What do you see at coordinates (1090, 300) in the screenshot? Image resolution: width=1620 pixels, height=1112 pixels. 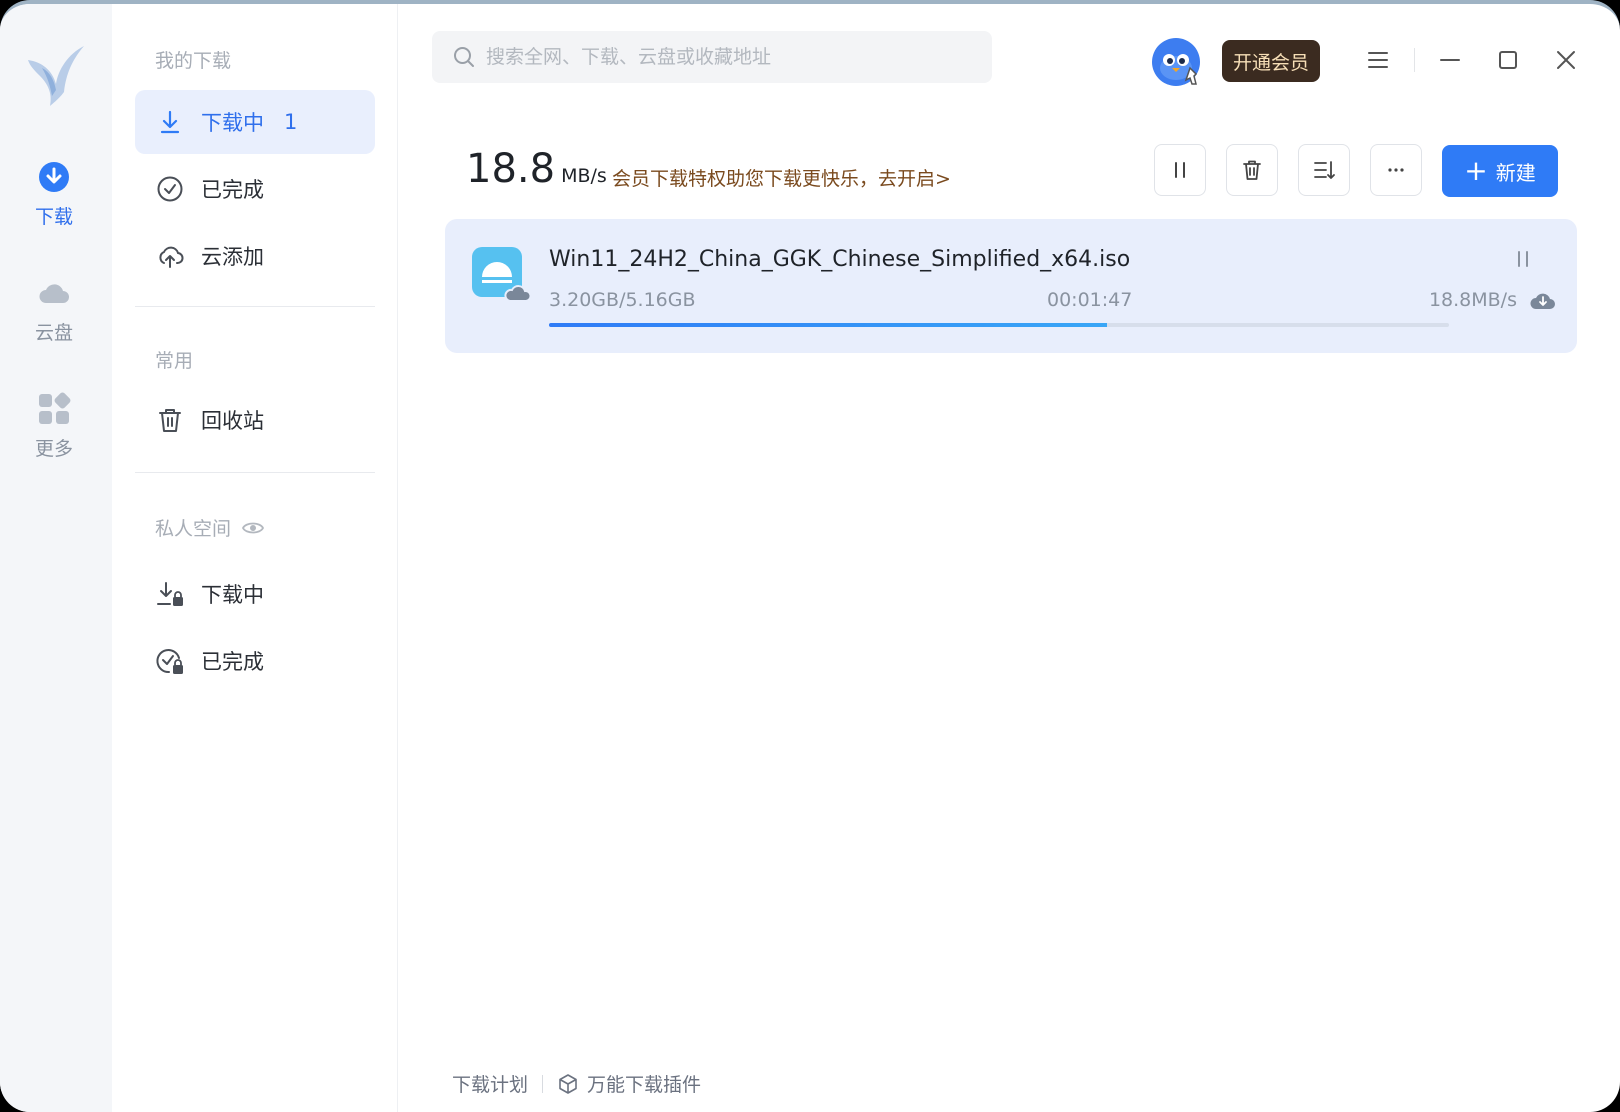 I see `task-elapsed-time: 00:01:47` at bounding box center [1090, 300].